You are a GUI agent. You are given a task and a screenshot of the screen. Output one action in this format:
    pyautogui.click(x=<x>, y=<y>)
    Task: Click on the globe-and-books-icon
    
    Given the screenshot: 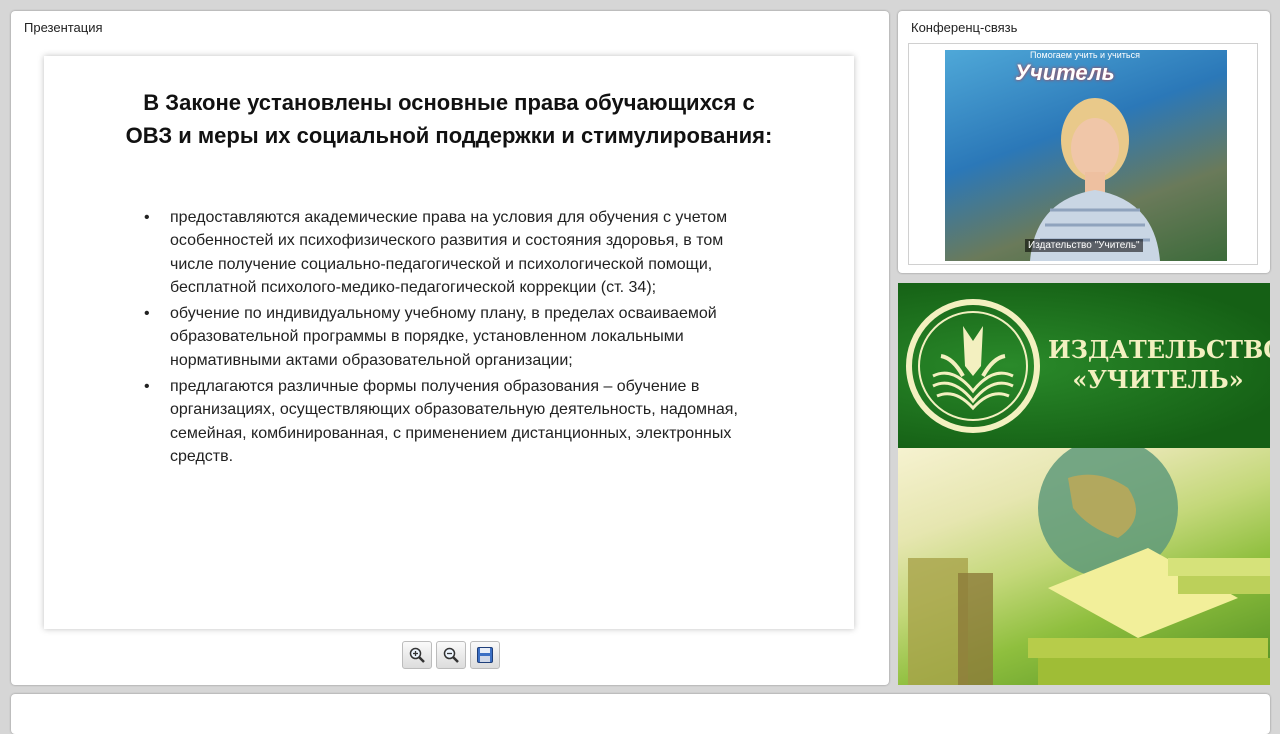 What is the action you would take?
    pyautogui.click(x=1089, y=561)
    